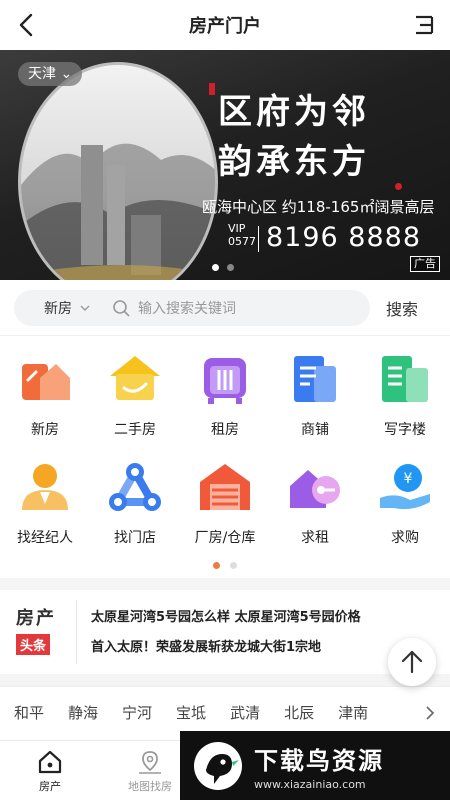 Image resolution: width=450 pixels, height=800 pixels. I want to click on tab-home: 房产, so click(50, 770).